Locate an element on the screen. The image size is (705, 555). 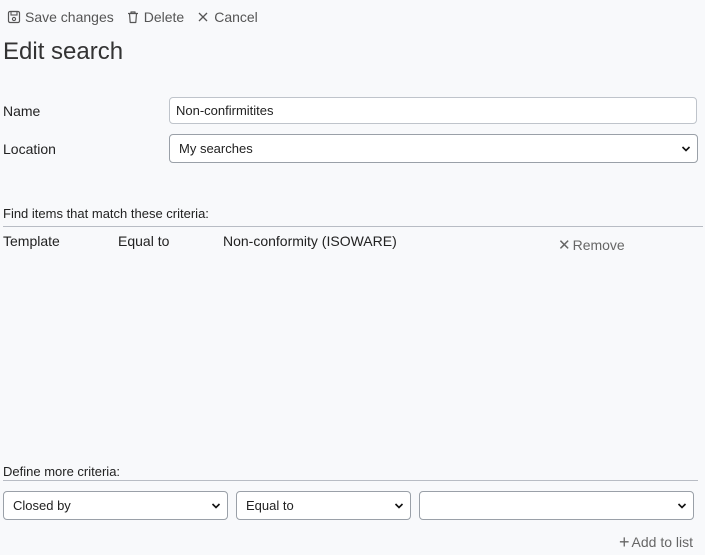
criteria-header: Find items that match these criteria: is located at coordinates (106, 213).